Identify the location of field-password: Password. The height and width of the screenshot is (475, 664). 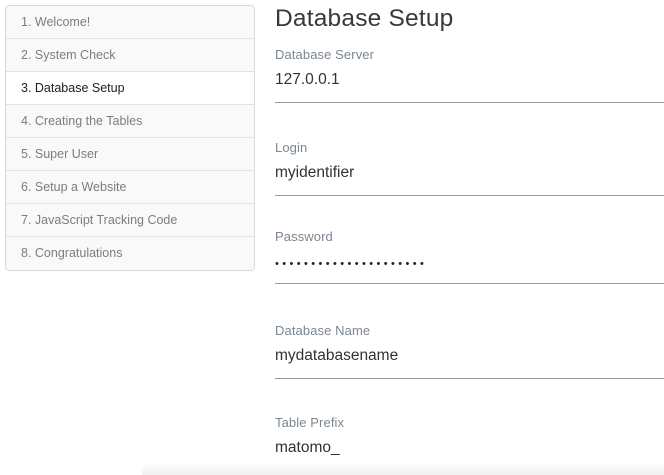
(469, 257).